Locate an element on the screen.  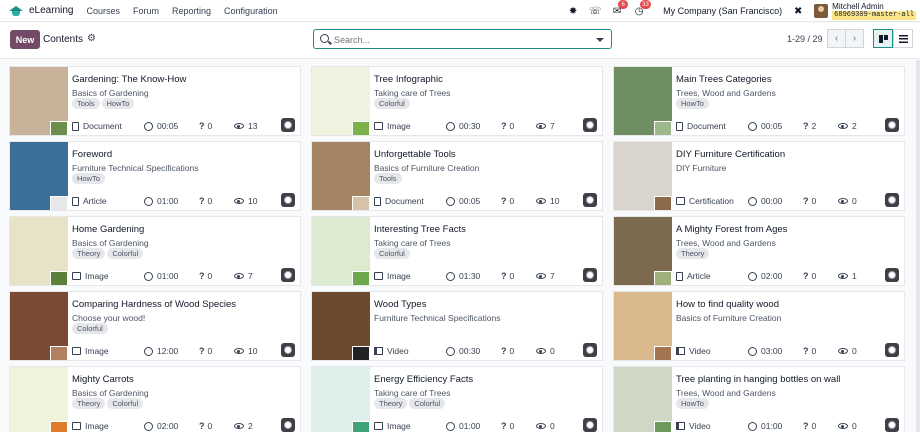
app-name: eLearning is located at coordinates (51, 10).